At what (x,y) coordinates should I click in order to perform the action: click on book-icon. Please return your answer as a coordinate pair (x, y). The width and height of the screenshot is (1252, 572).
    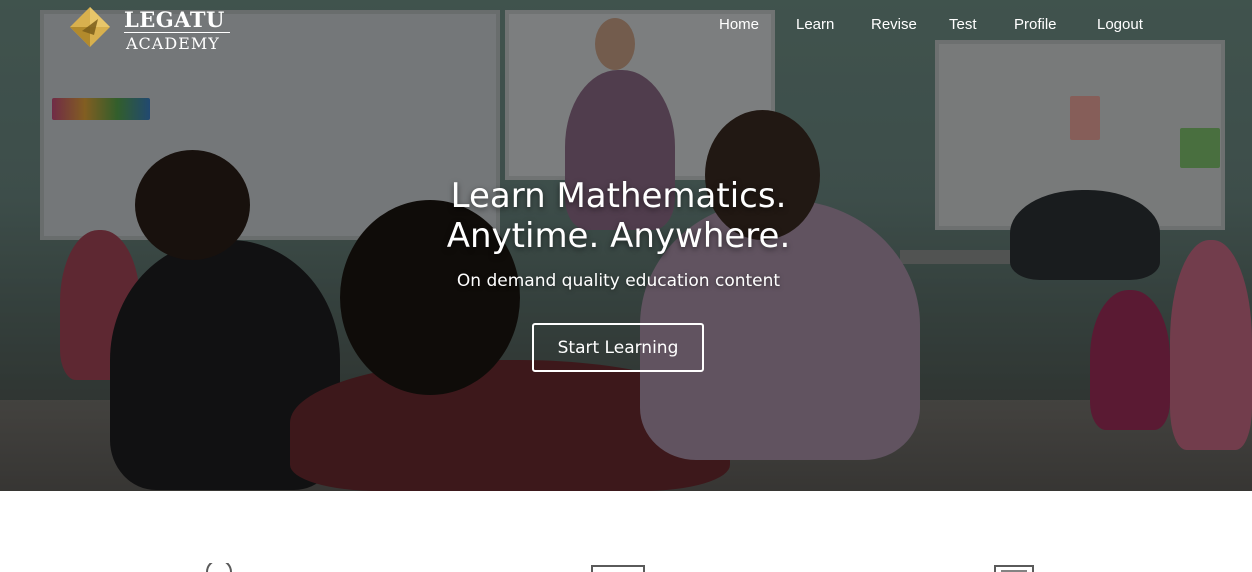
    Looking at the image, I should click on (618, 568).